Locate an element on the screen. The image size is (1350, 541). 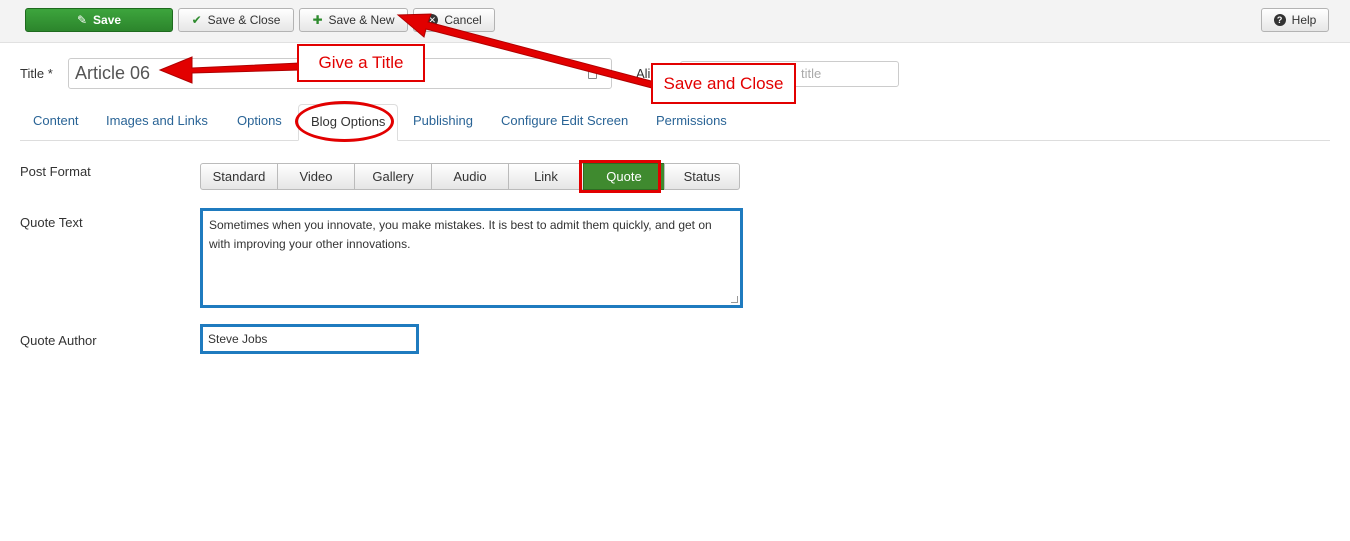
arrow-to-save-new is located at coordinates (526, 51).